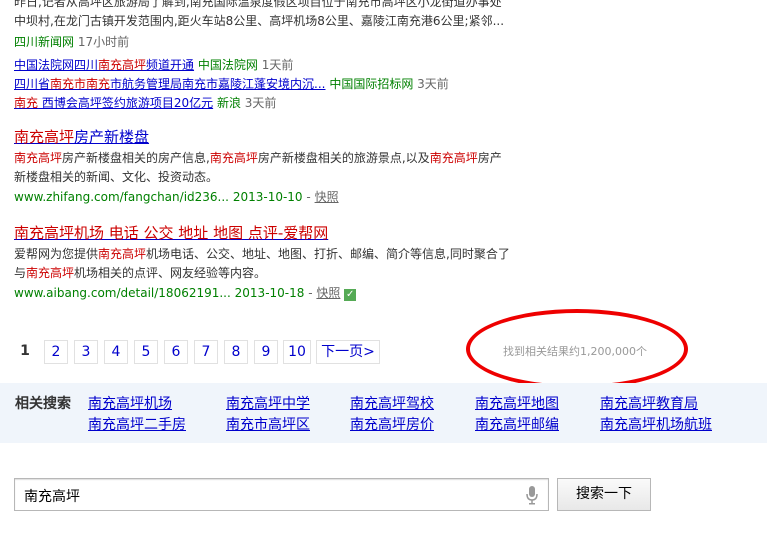 Image resolution: width=767 pixels, height=549 pixels. Describe the element at coordinates (348, 352) in the screenshot. I see `next-page-button: 下一页>` at that location.